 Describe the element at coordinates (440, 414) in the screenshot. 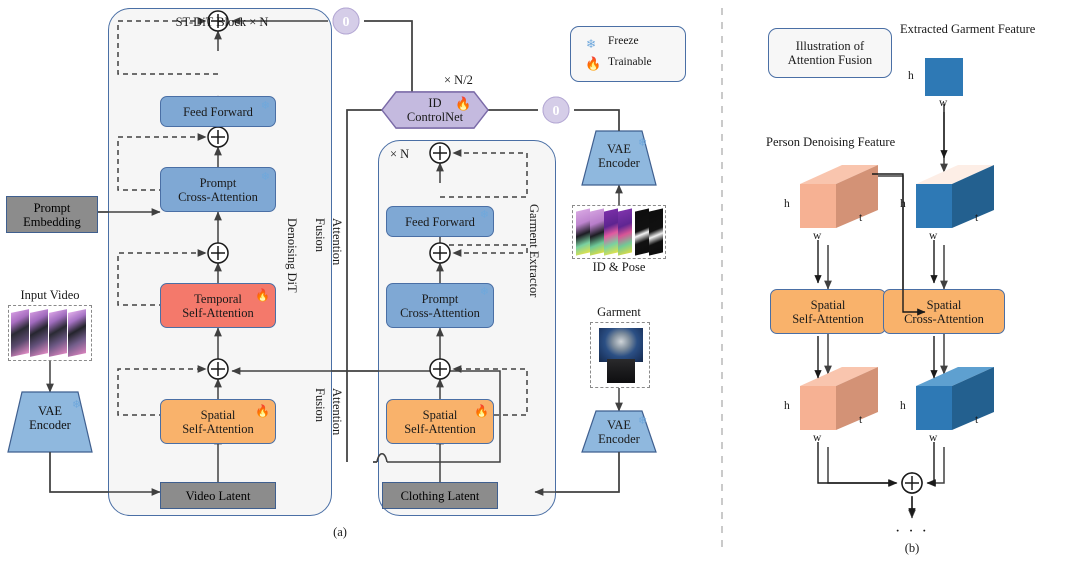

I see `garment-spatial-sa-label-1: Spatial` at that location.